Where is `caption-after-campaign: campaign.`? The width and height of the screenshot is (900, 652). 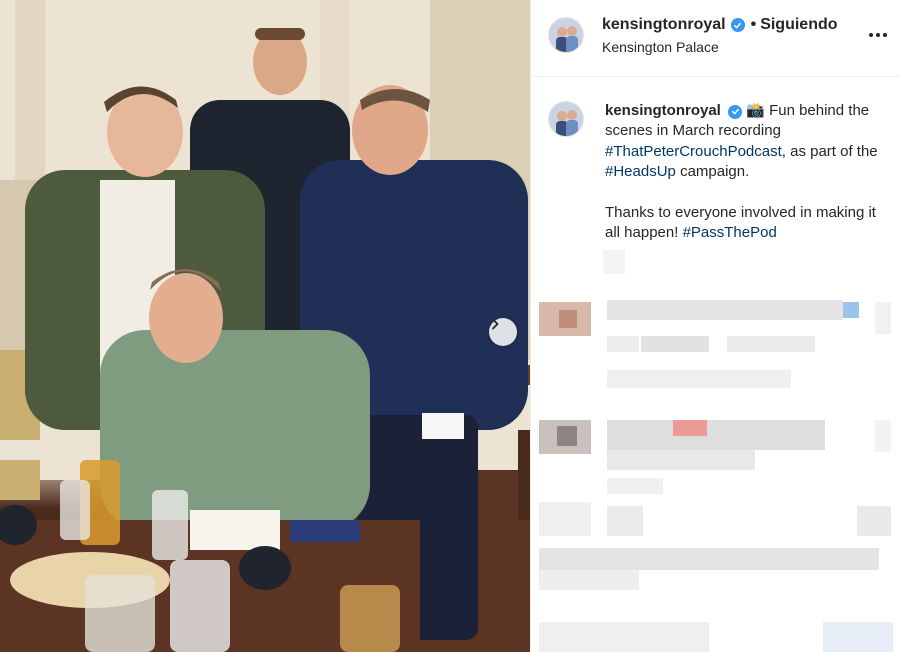 caption-after-campaign: campaign. is located at coordinates (715, 172).